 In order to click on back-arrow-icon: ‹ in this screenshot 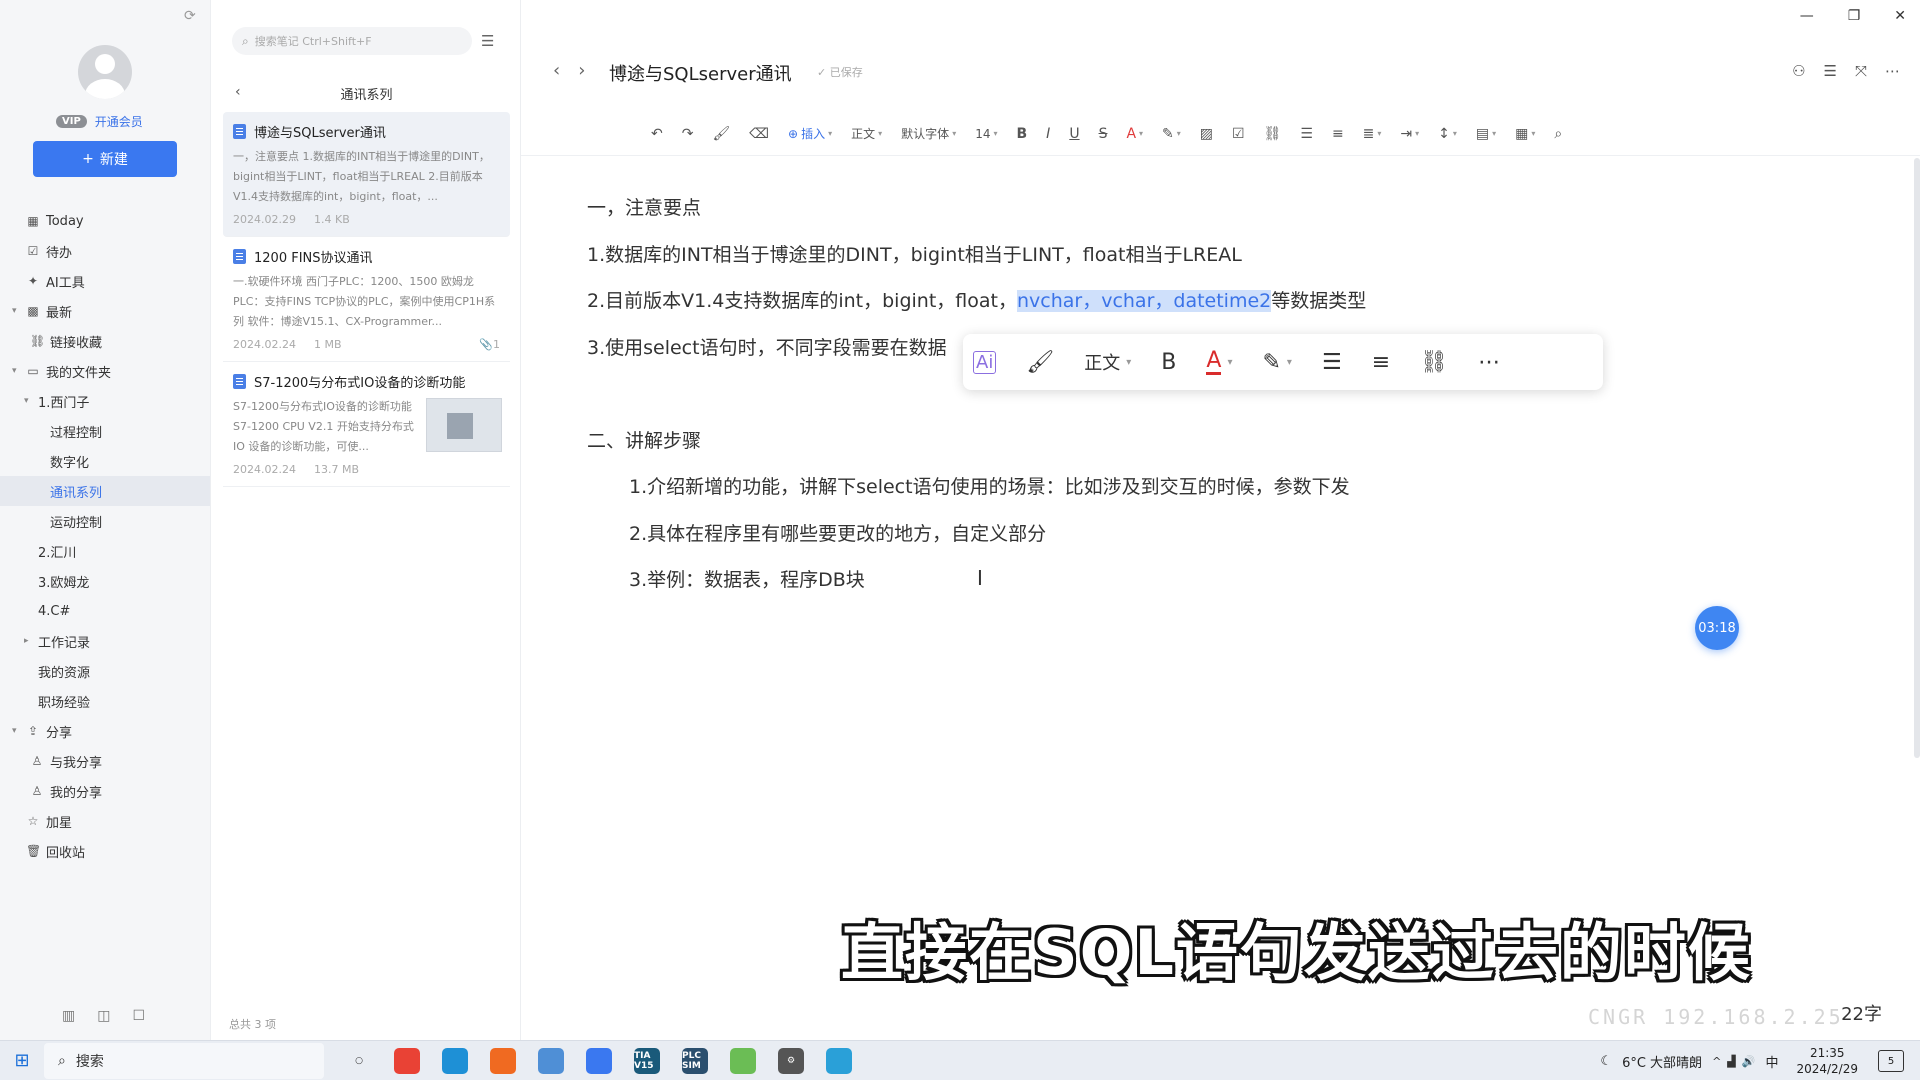, I will do `click(556, 70)`.